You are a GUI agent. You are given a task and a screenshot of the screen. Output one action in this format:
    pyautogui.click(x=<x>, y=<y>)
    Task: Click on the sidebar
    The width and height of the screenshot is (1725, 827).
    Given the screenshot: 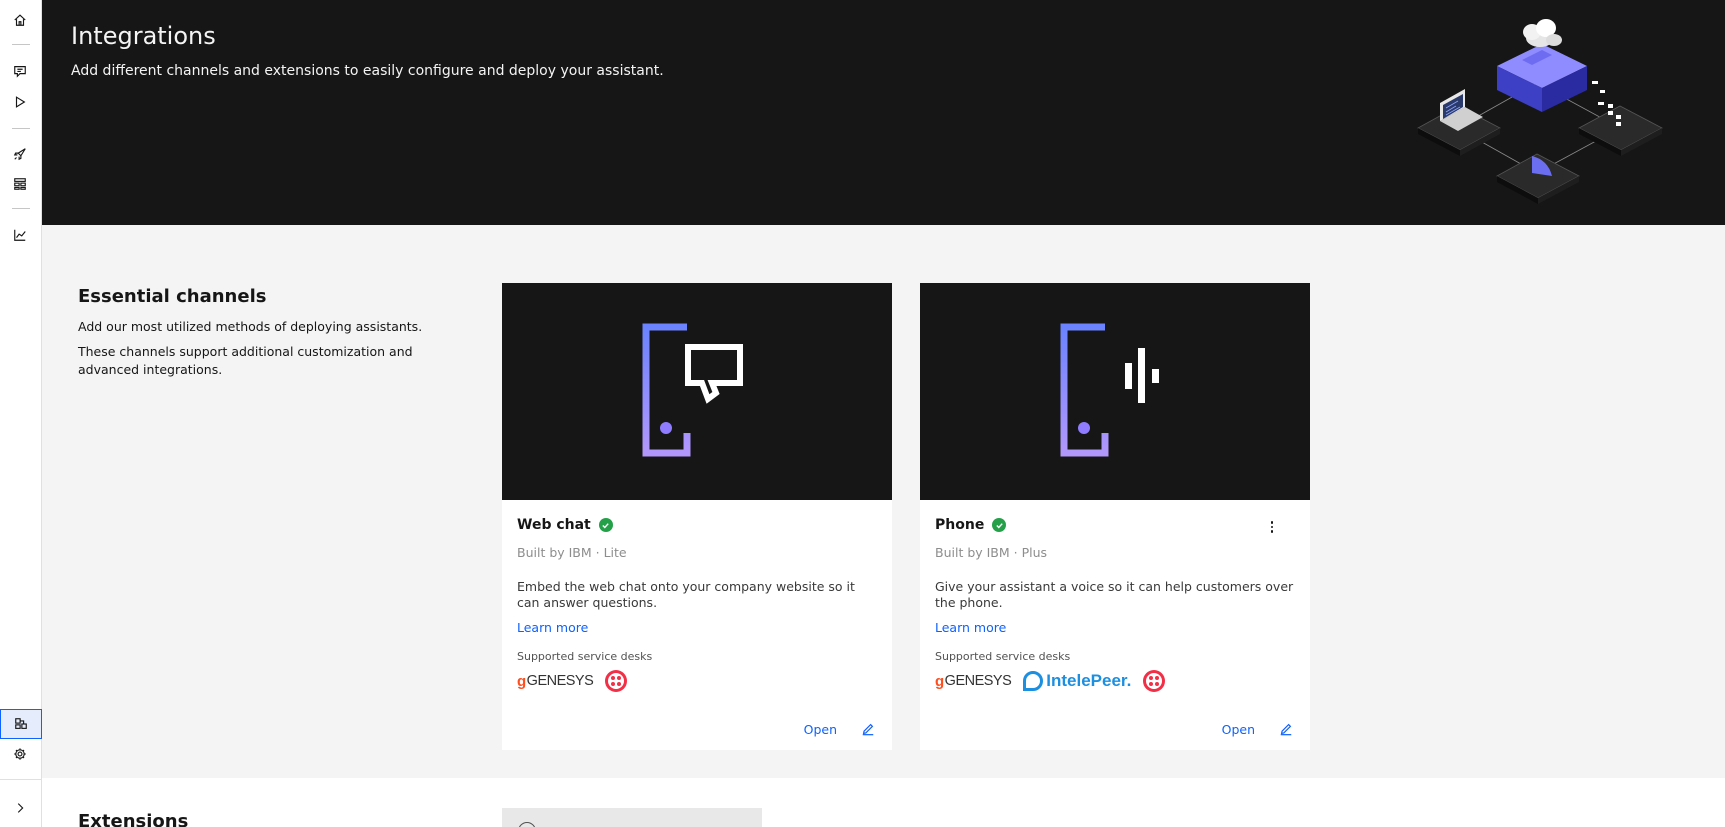 What is the action you would take?
    pyautogui.click(x=21, y=413)
    